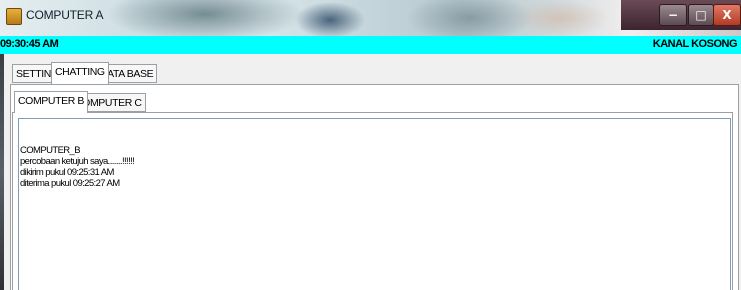 This screenshot has width=741, height=290. I want to click on tab-computer-b: COMPUTER B, so click(51, 102).